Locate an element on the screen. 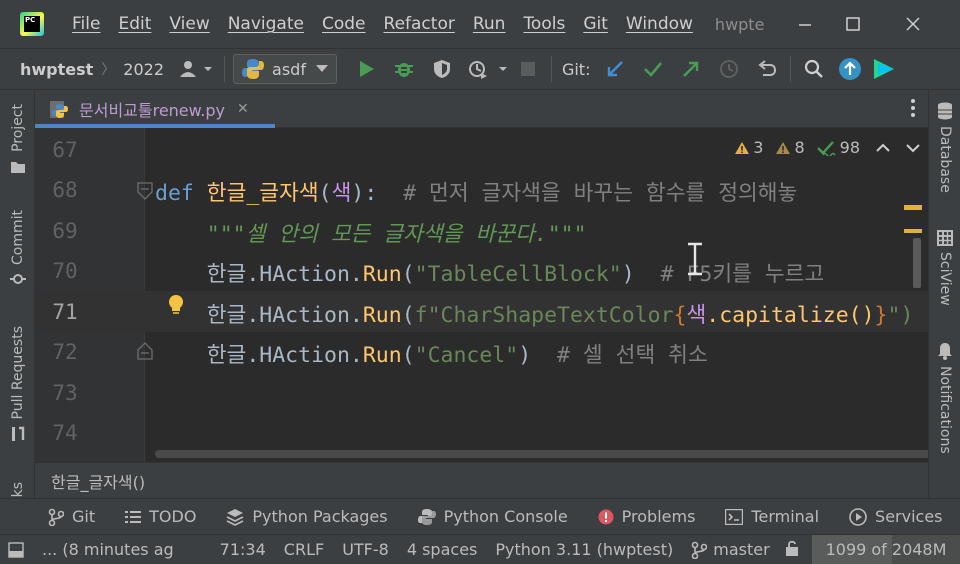 This screenshot has width=960, height=564. unlock-icon is located at coordinates (791, 548).